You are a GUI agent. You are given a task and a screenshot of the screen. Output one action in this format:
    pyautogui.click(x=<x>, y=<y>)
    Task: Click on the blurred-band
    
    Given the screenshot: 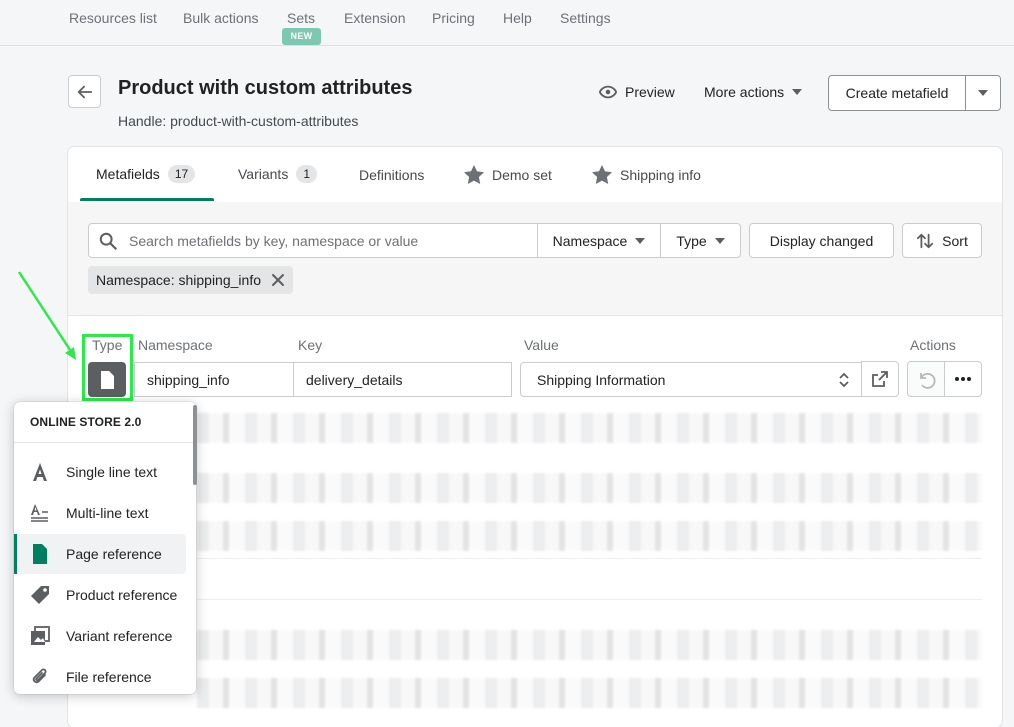 What is the action you would take?
    pyautogui.click(x=589, y=579)
    